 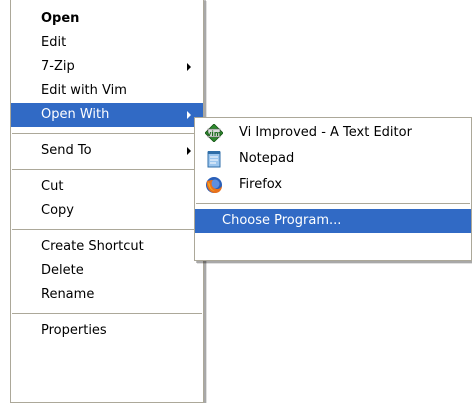 I want to click on menu-item-edit: Edit, so click(x=107, y=43).